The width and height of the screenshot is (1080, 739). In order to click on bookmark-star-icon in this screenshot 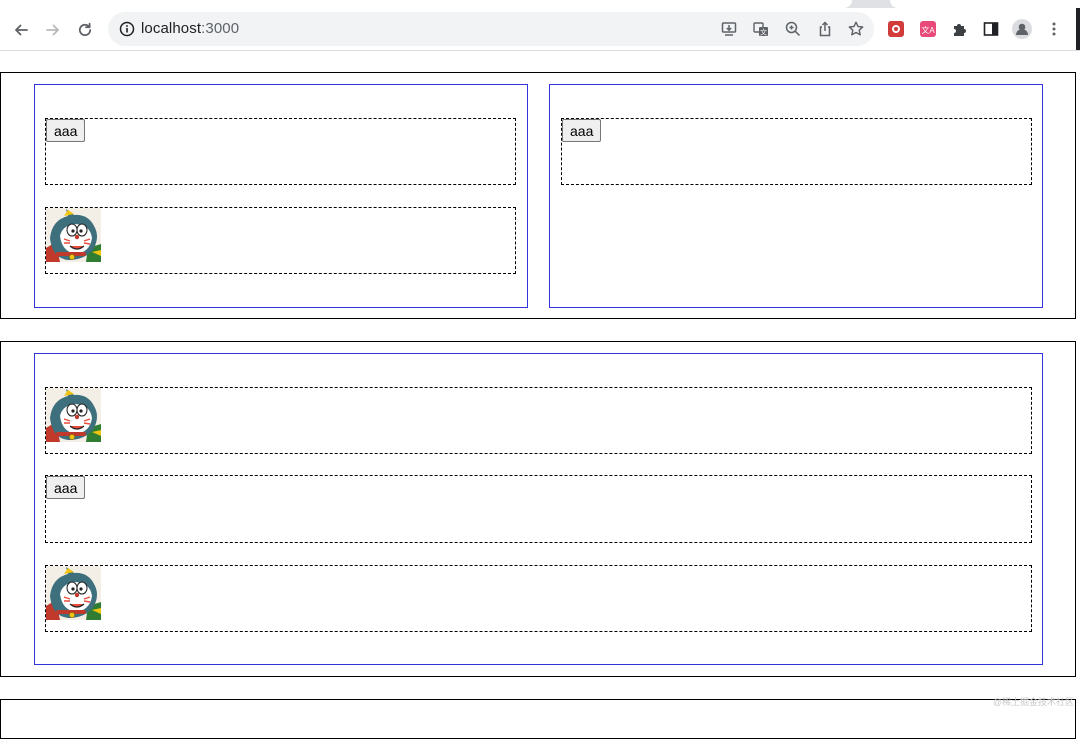, I will do `click(856, 29)`.